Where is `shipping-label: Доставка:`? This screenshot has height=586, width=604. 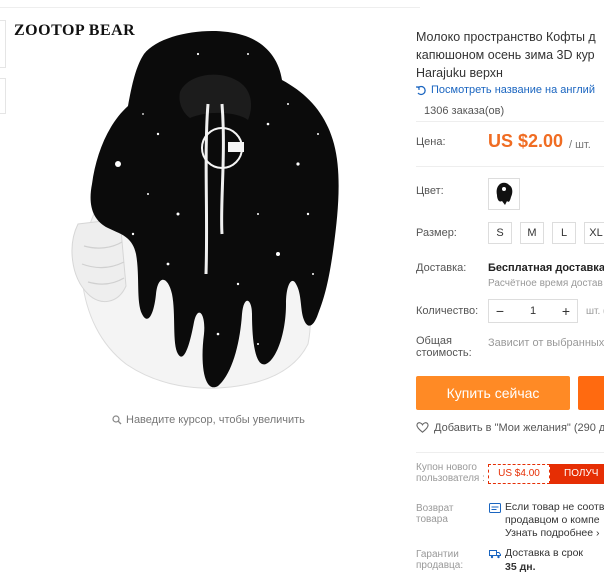 shipping-label: Доставка: is located at coordinates (441, 268).